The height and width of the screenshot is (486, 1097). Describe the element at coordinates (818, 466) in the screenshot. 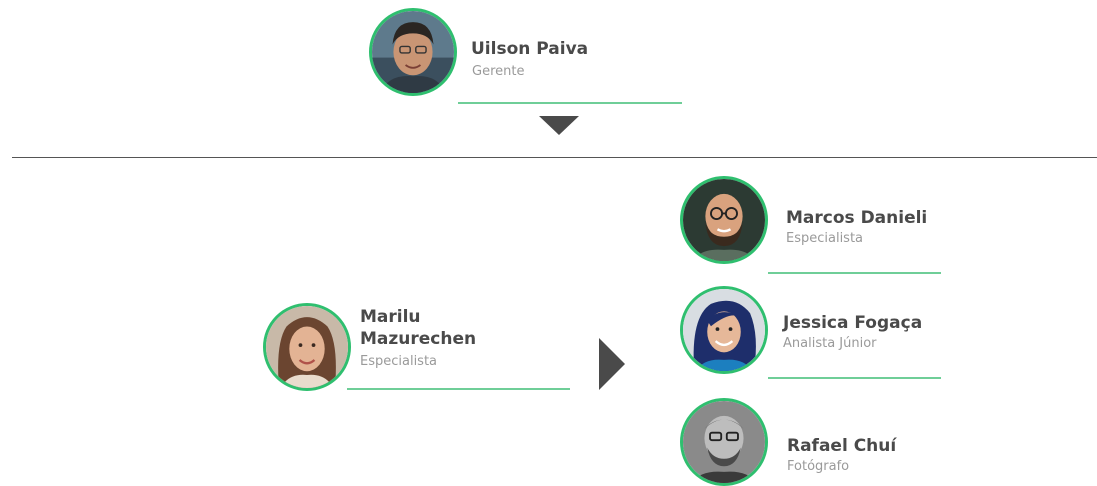

I see `team-member-role: Fotógrafo` at that location.